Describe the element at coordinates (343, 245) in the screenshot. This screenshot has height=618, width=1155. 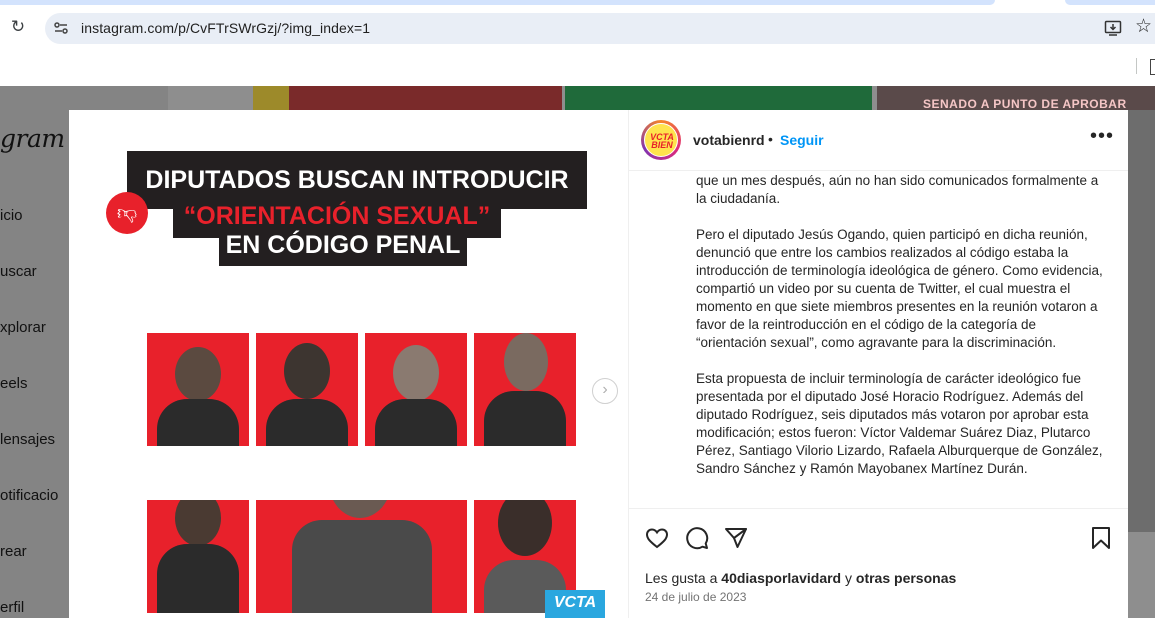
I see `headline-line-3: EN CÓDIGO PENAL` at that location.